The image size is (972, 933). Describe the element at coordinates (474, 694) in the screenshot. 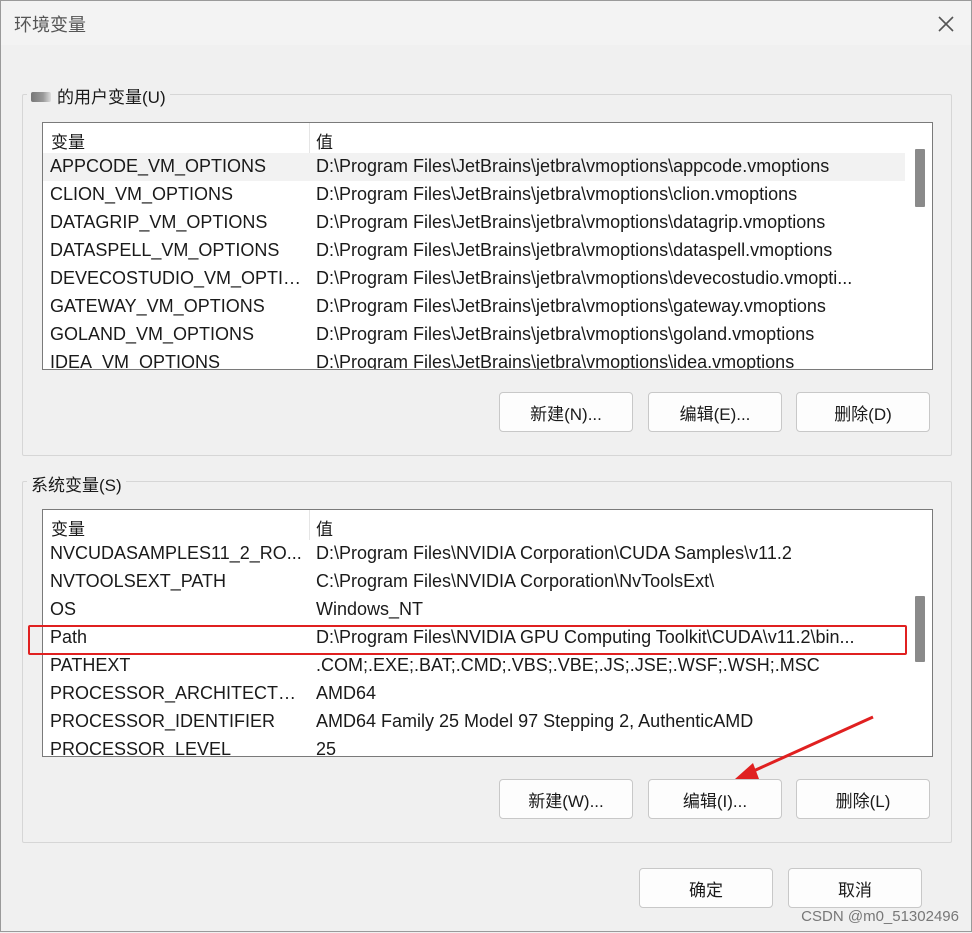

I see `table-row: PROCESSOR_ARCHITECTURE AMD64` at that location.